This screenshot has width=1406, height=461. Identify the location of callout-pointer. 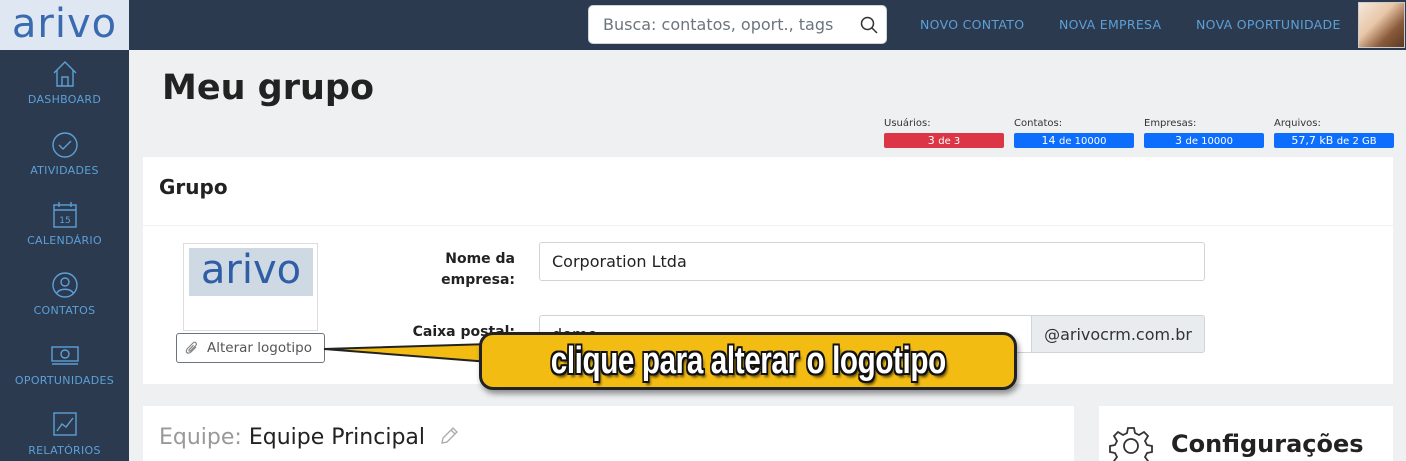
(407, 353).